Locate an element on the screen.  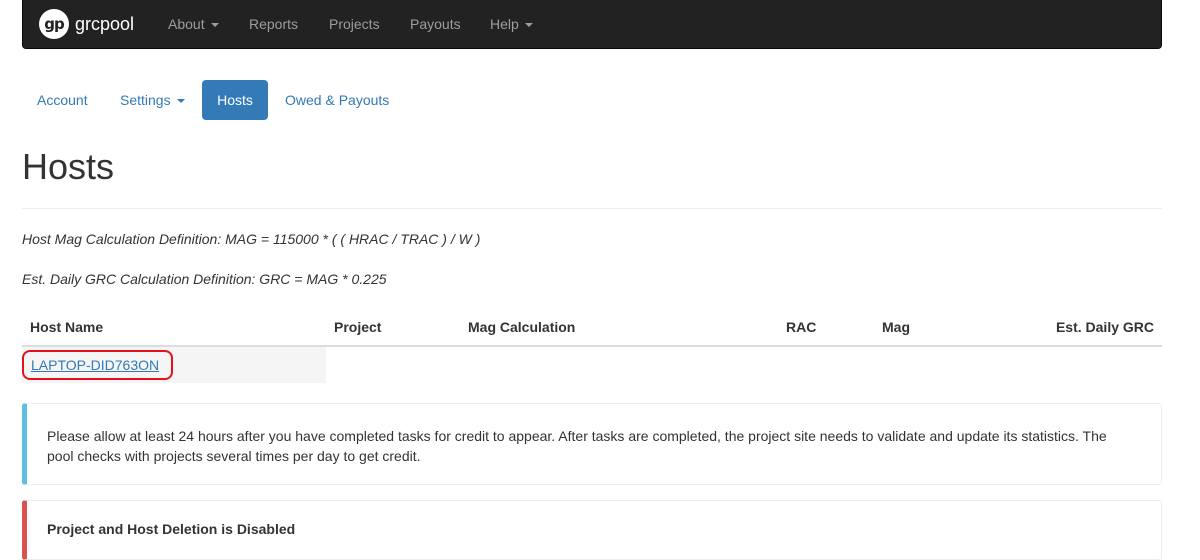
nav-help: Help is located at coordinates (511, 24).